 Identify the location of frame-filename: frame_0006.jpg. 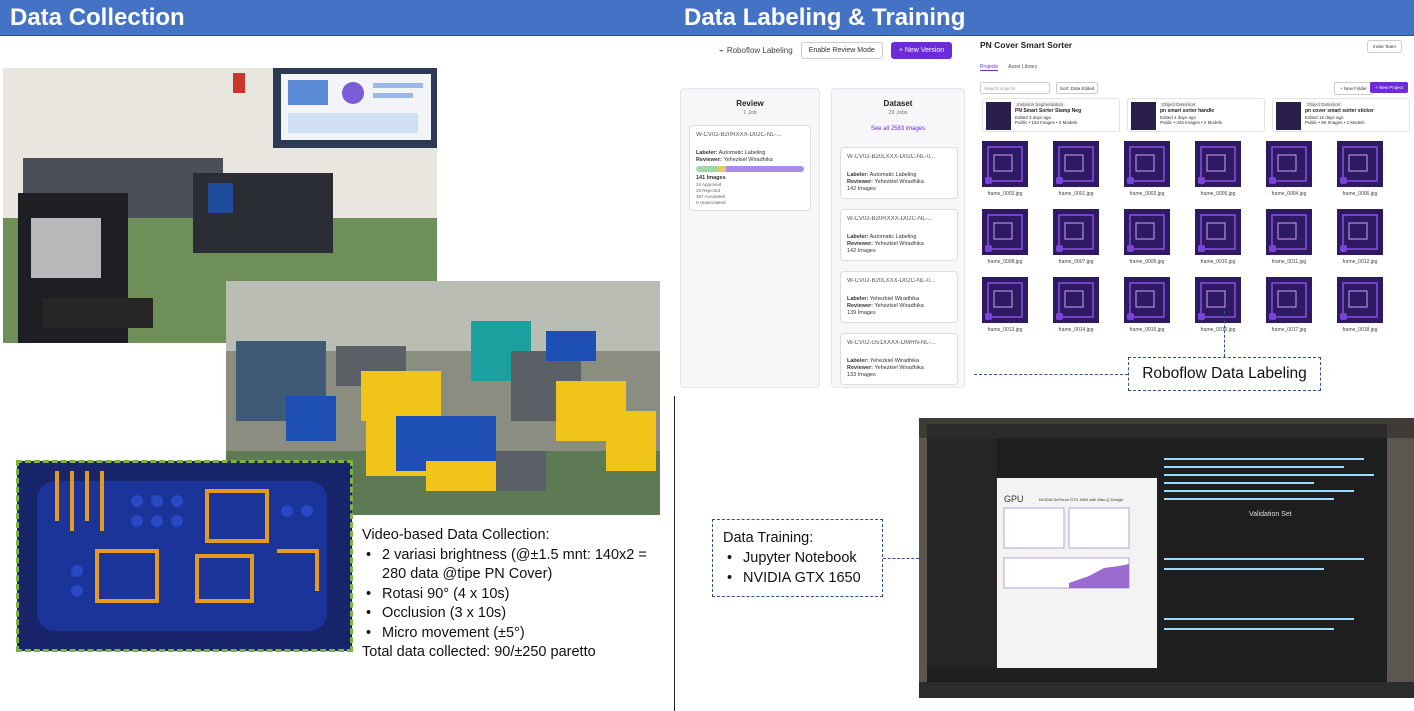
(1360, 194).